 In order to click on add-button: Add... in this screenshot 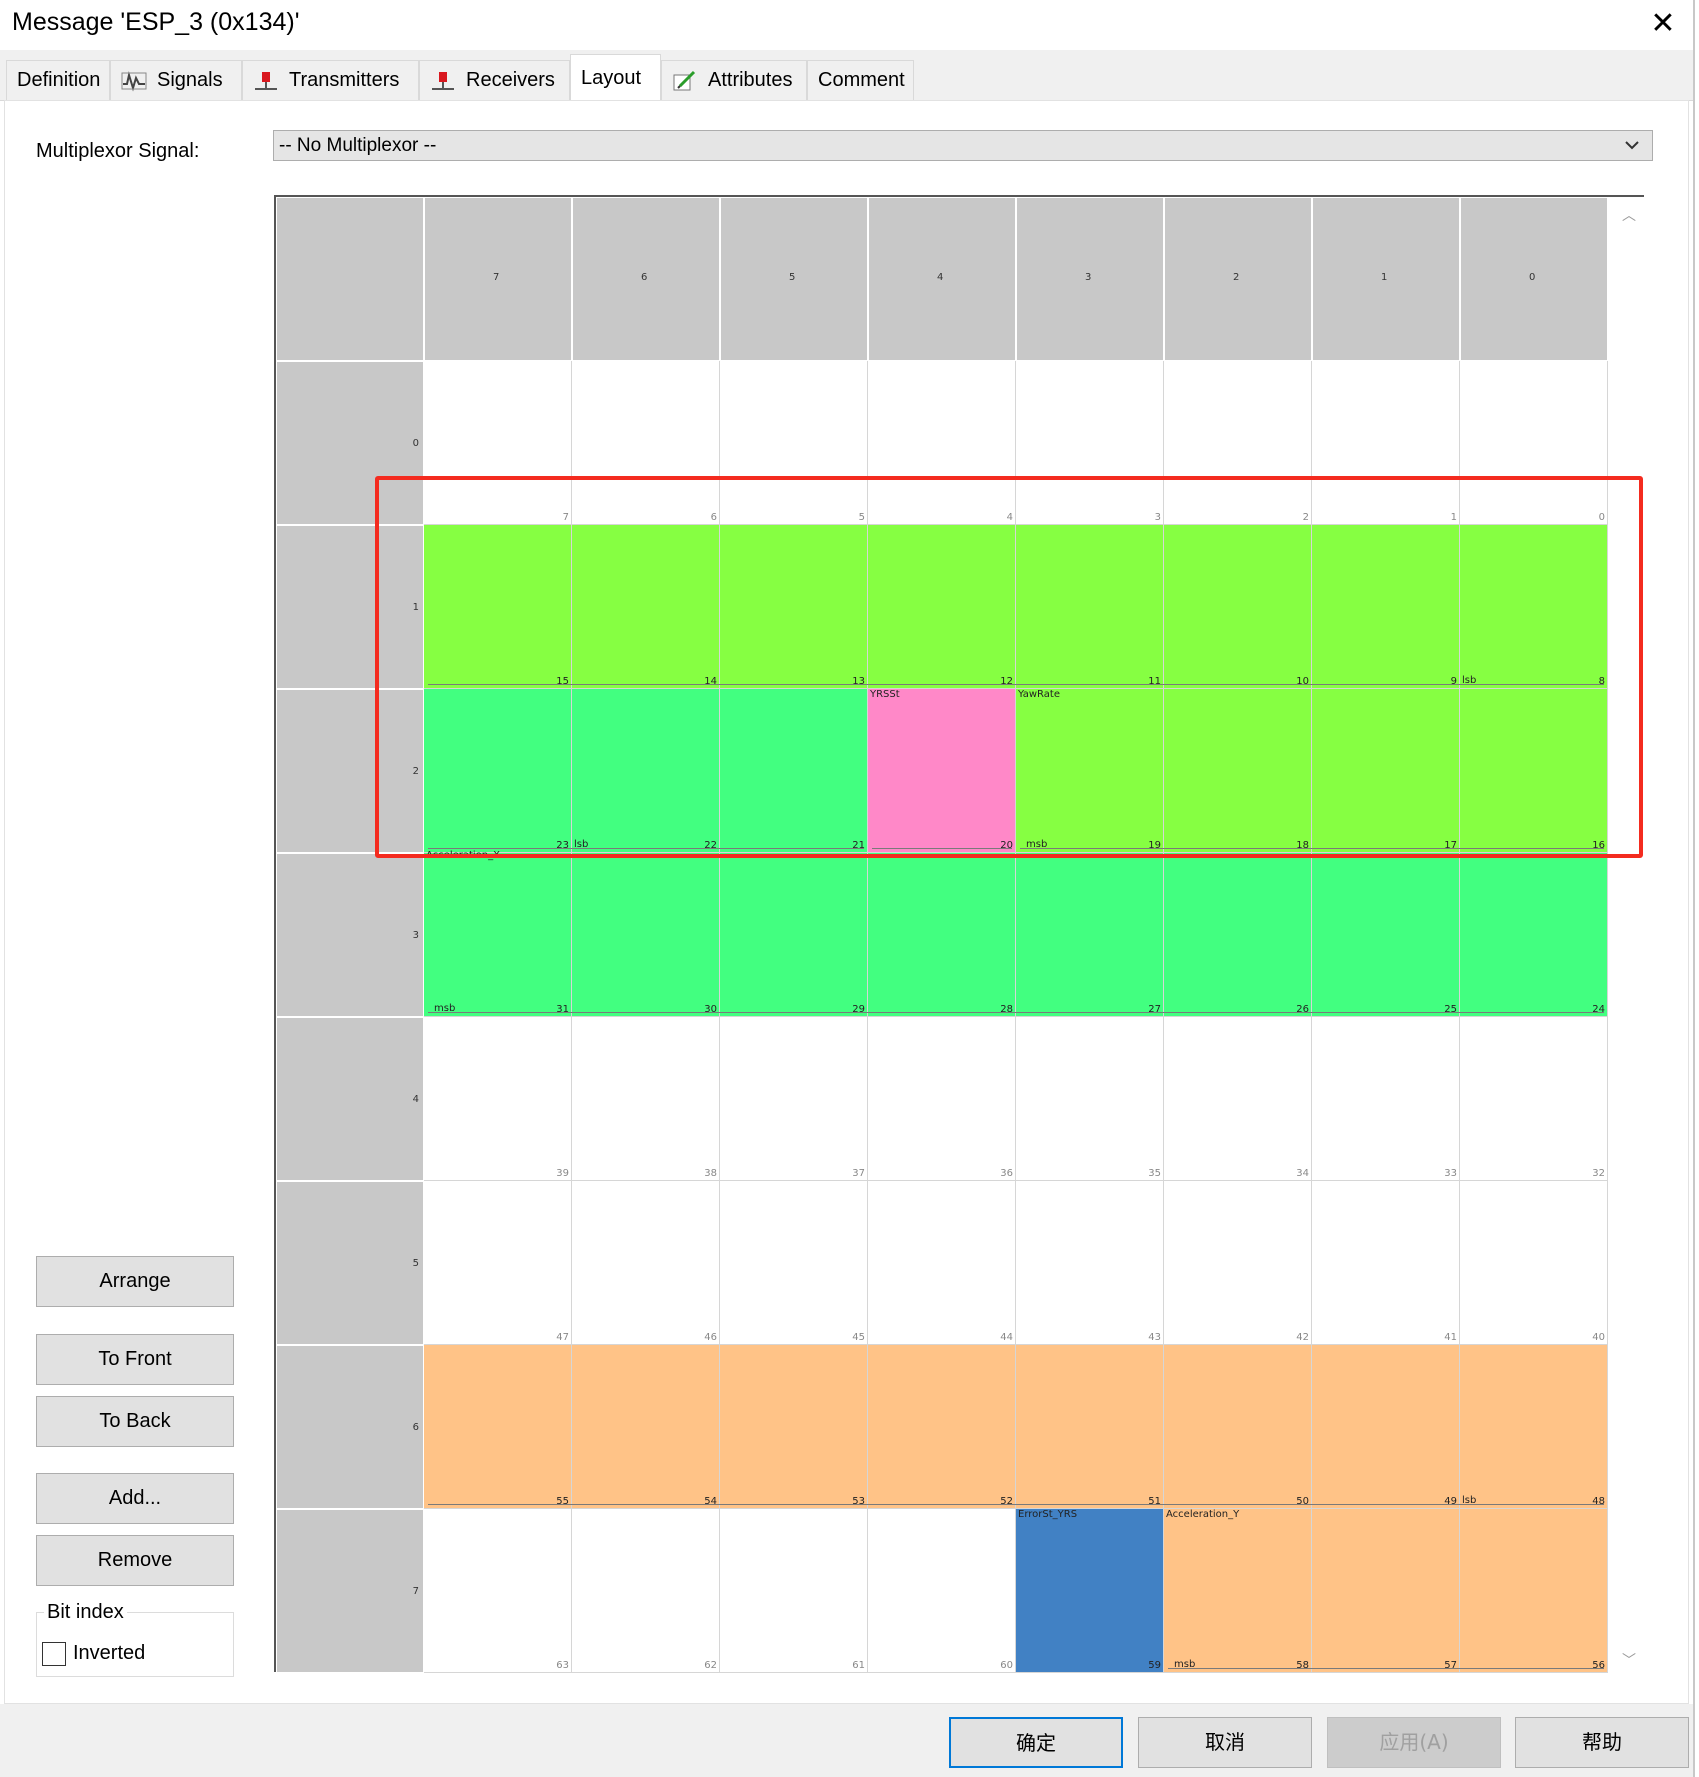, I will do `click(135, 1498)`.